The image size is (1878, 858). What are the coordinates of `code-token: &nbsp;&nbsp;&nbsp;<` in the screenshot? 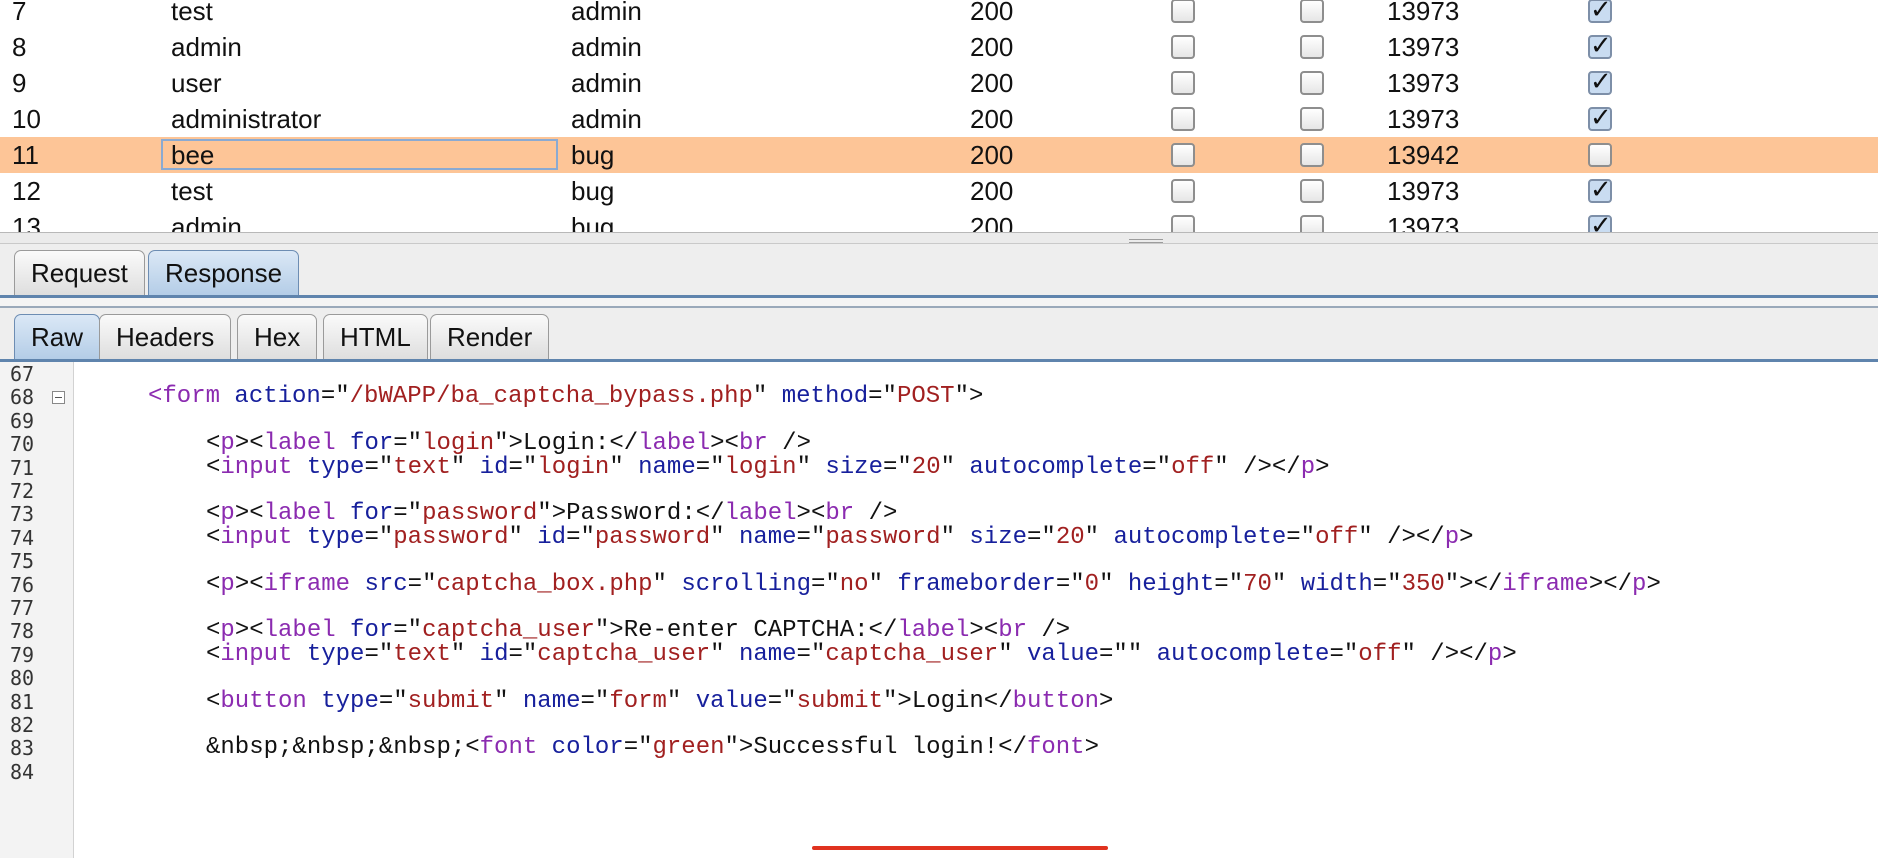 It's located at (343, 747).